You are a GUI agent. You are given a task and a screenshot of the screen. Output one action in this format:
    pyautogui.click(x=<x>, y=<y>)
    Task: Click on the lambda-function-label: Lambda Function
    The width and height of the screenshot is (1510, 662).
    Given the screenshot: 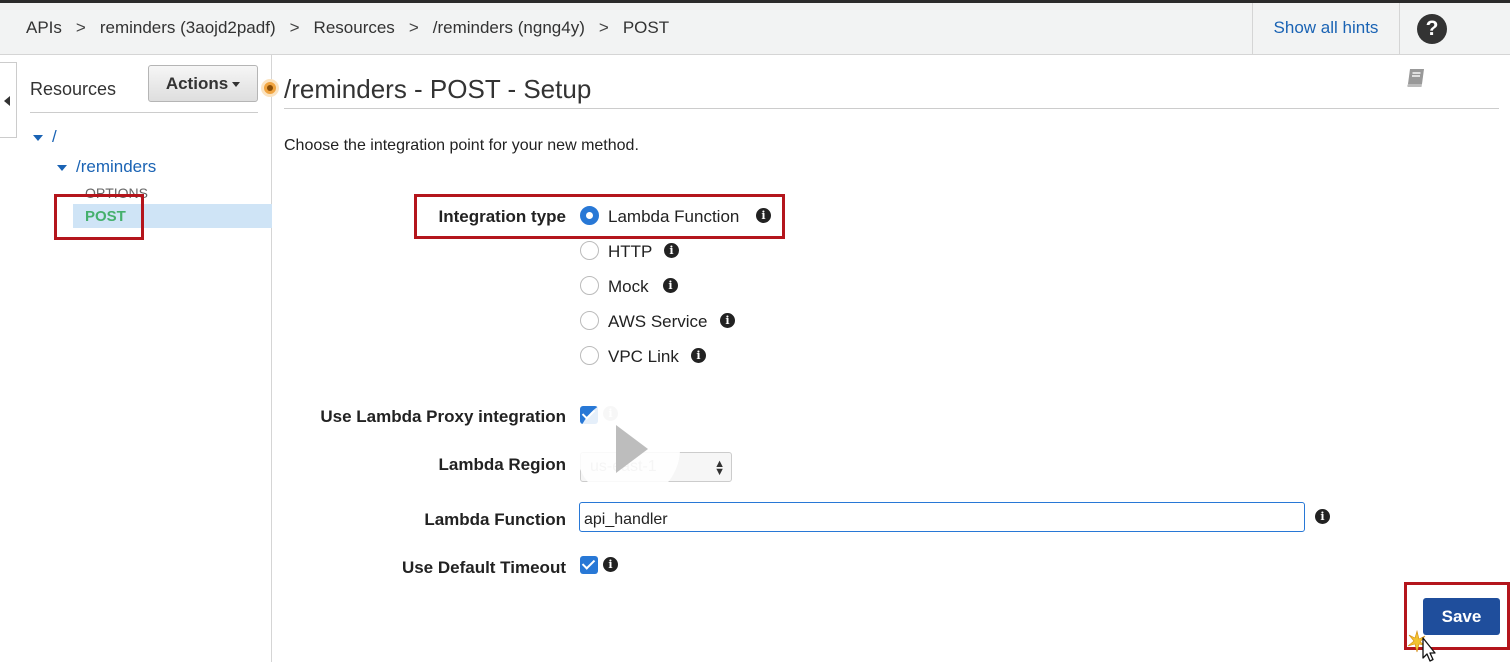 What is the action you would take?
    pyautogui.click(x=495, y=519)
    